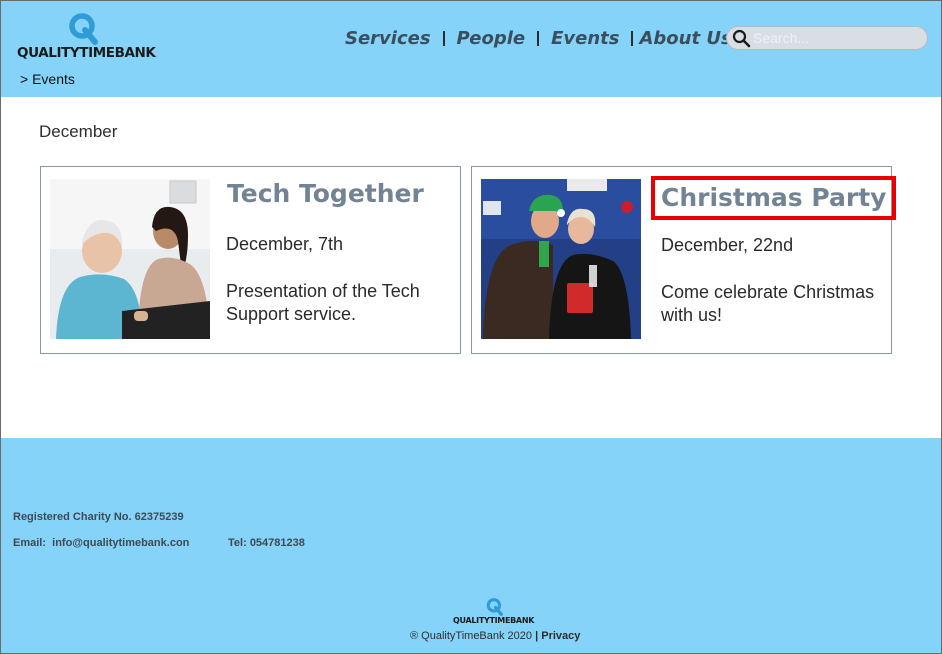  What do you see at coordinates (98, 517) in the screenshot?
I see `charity-number: Registered Charity No. 62375239` at bounding box center [98, 517].